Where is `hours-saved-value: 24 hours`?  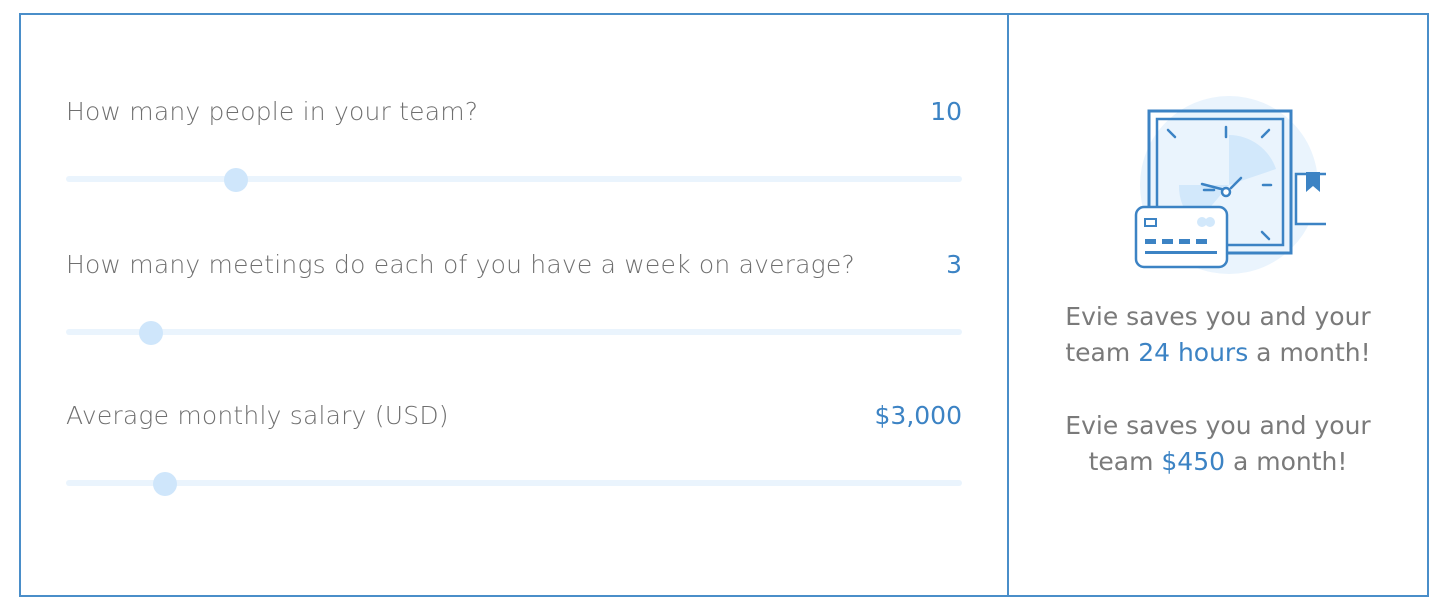
hours-saved-value: 24 hours is located at coordinates (1193, 352).